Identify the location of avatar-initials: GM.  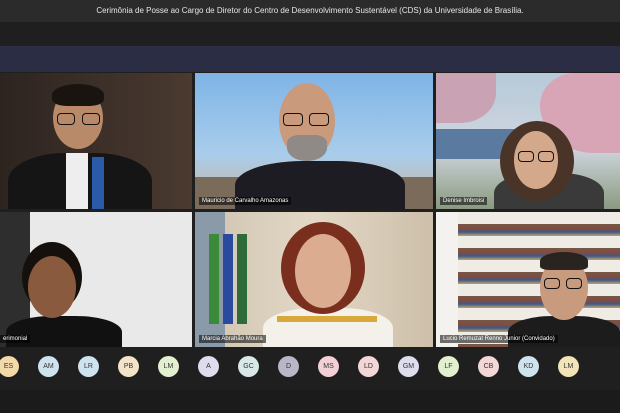
(408, 366).